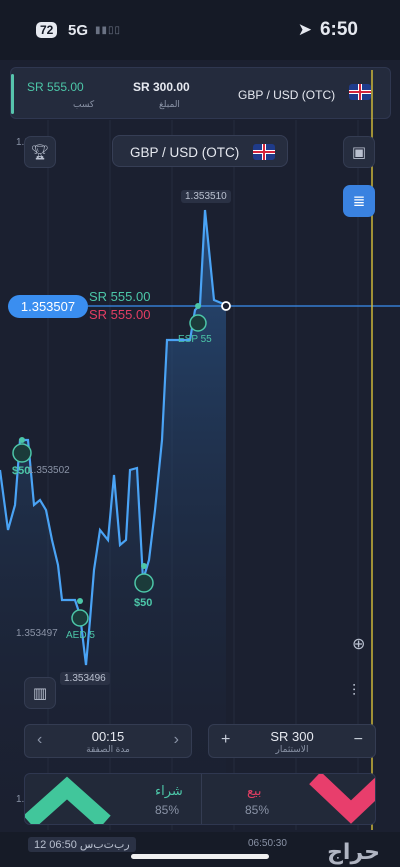 The height and width of the screenshot is (867, 400). What do you see at coordinates (185, 152) in the screenshot?
I see `pair-selector-label: GBP / USD (OTC)` at bounding box center [185, 152].